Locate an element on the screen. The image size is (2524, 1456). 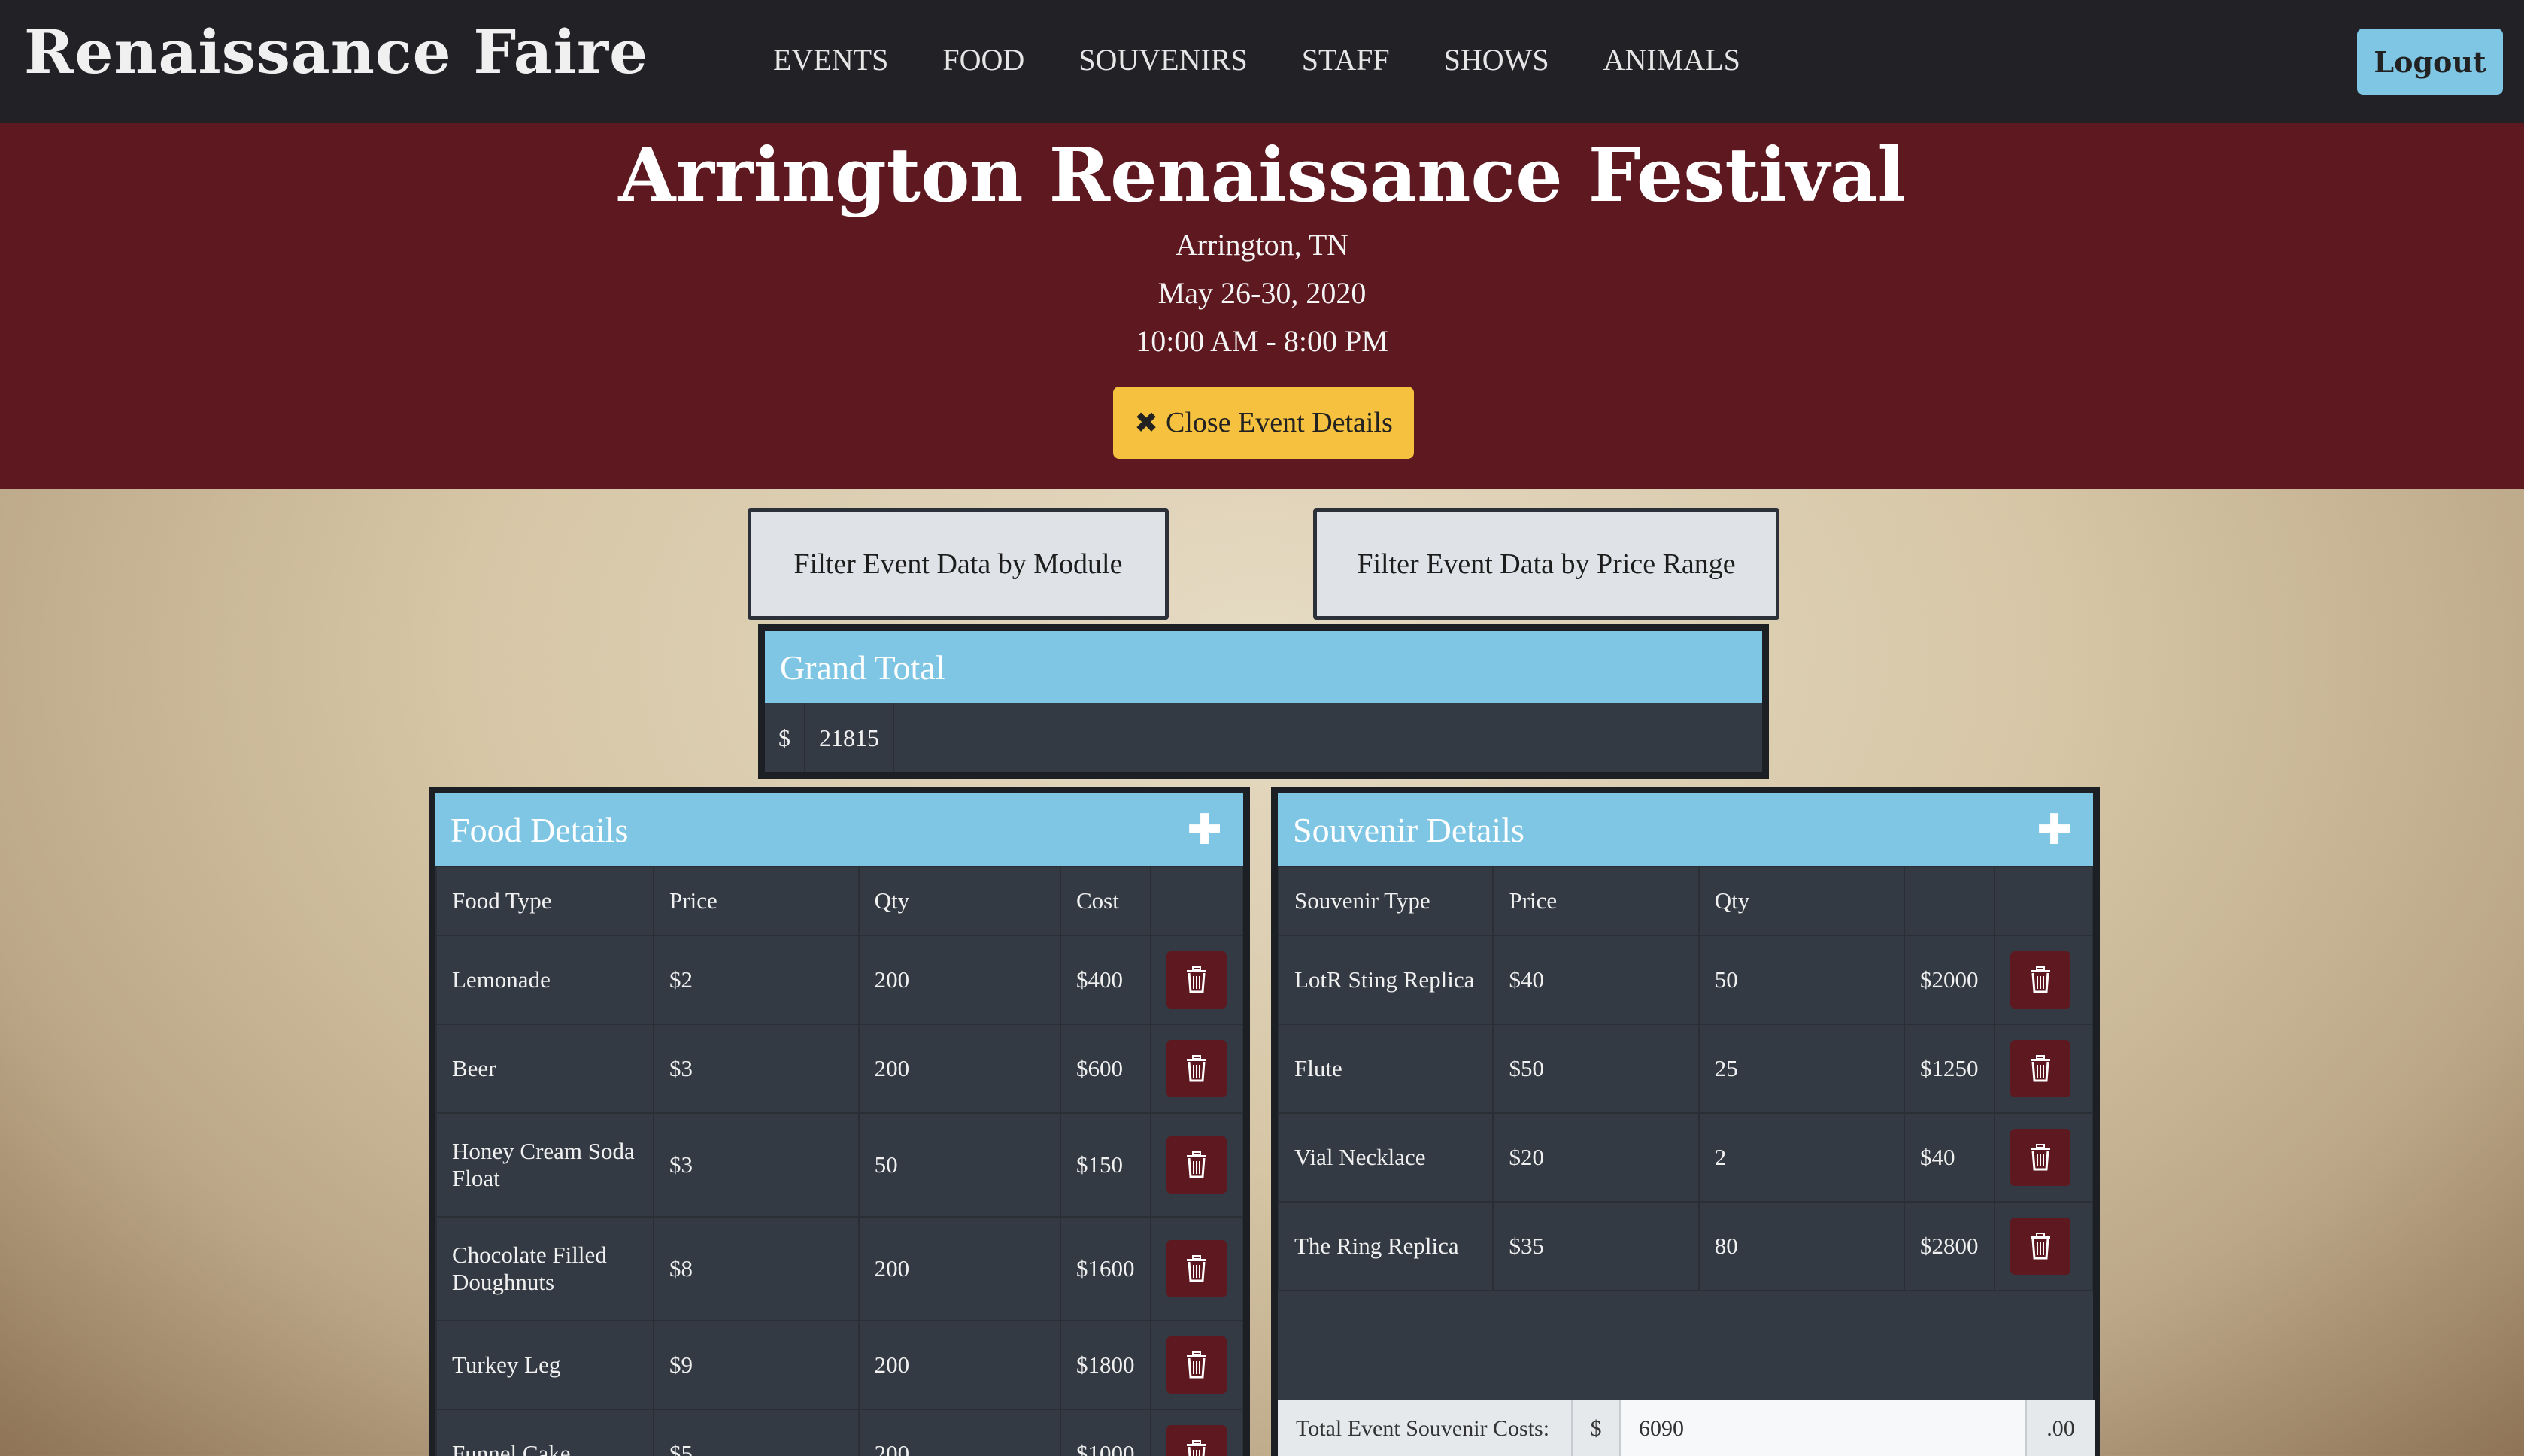
table-row: Funnel Cake $5 200 $1000 is located at coordinates (839, 1432).